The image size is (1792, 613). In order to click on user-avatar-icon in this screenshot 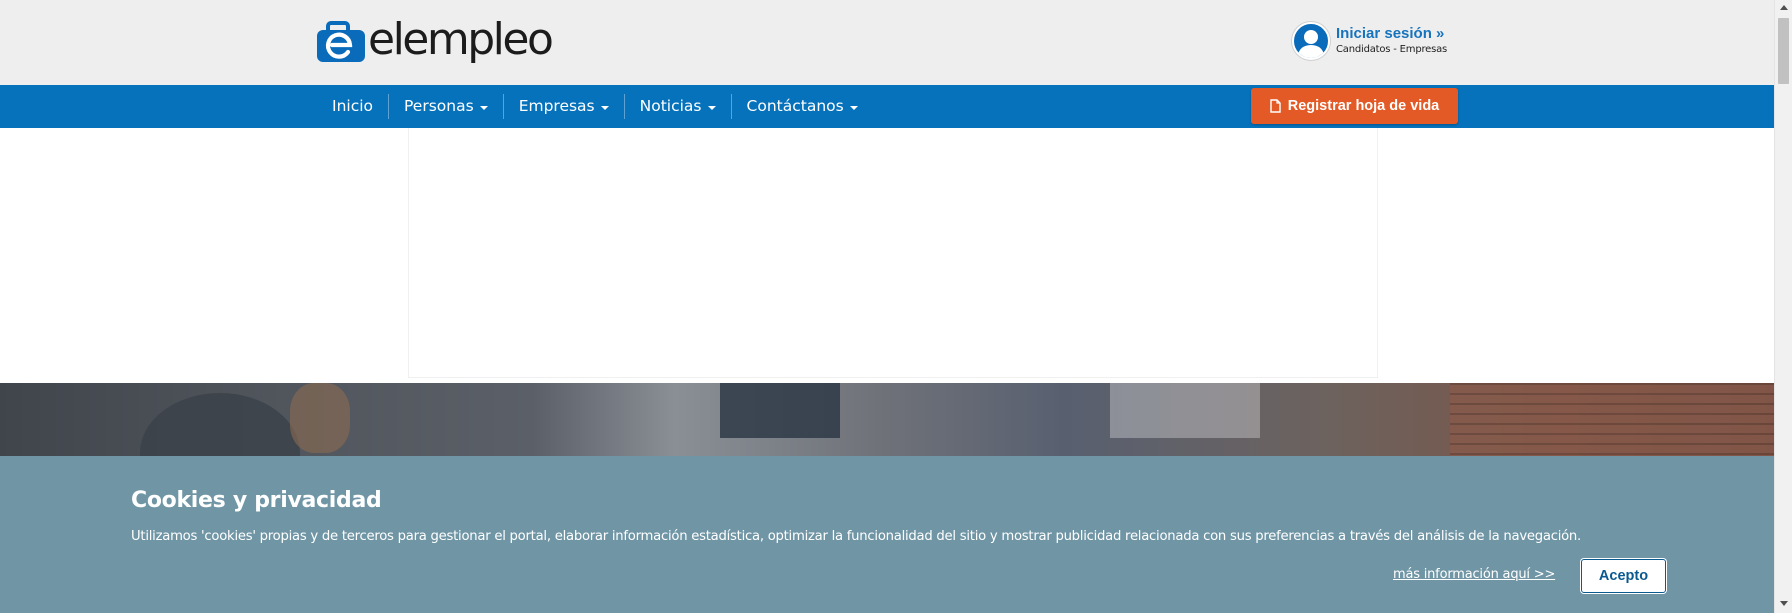, I will do `click(1311, 41)`.